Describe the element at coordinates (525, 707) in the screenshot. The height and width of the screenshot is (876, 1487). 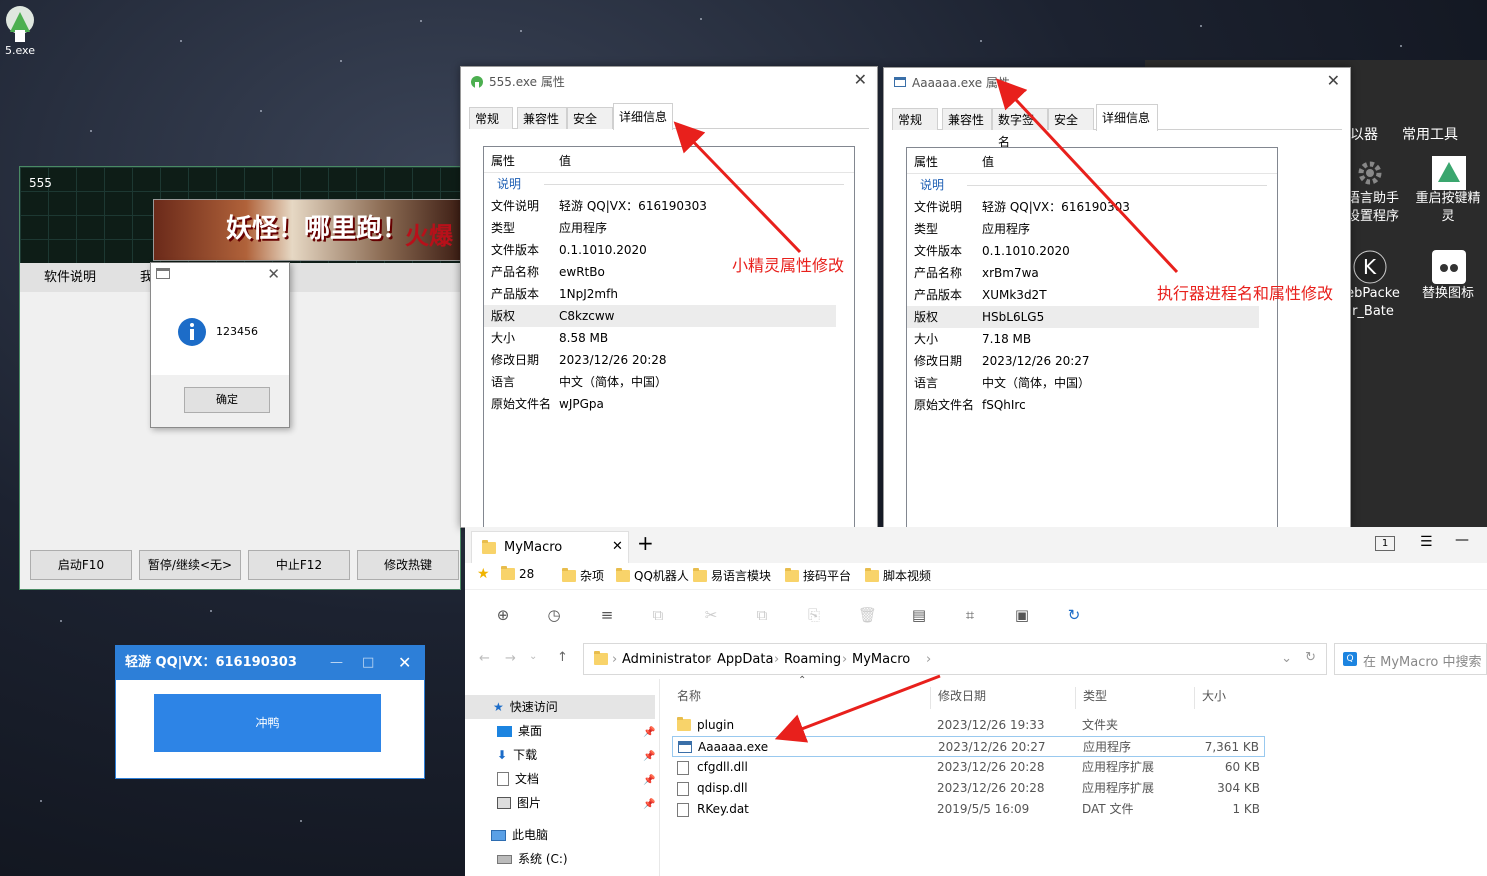
I see `nav-quick-access: ★ 快速访问` at that location.